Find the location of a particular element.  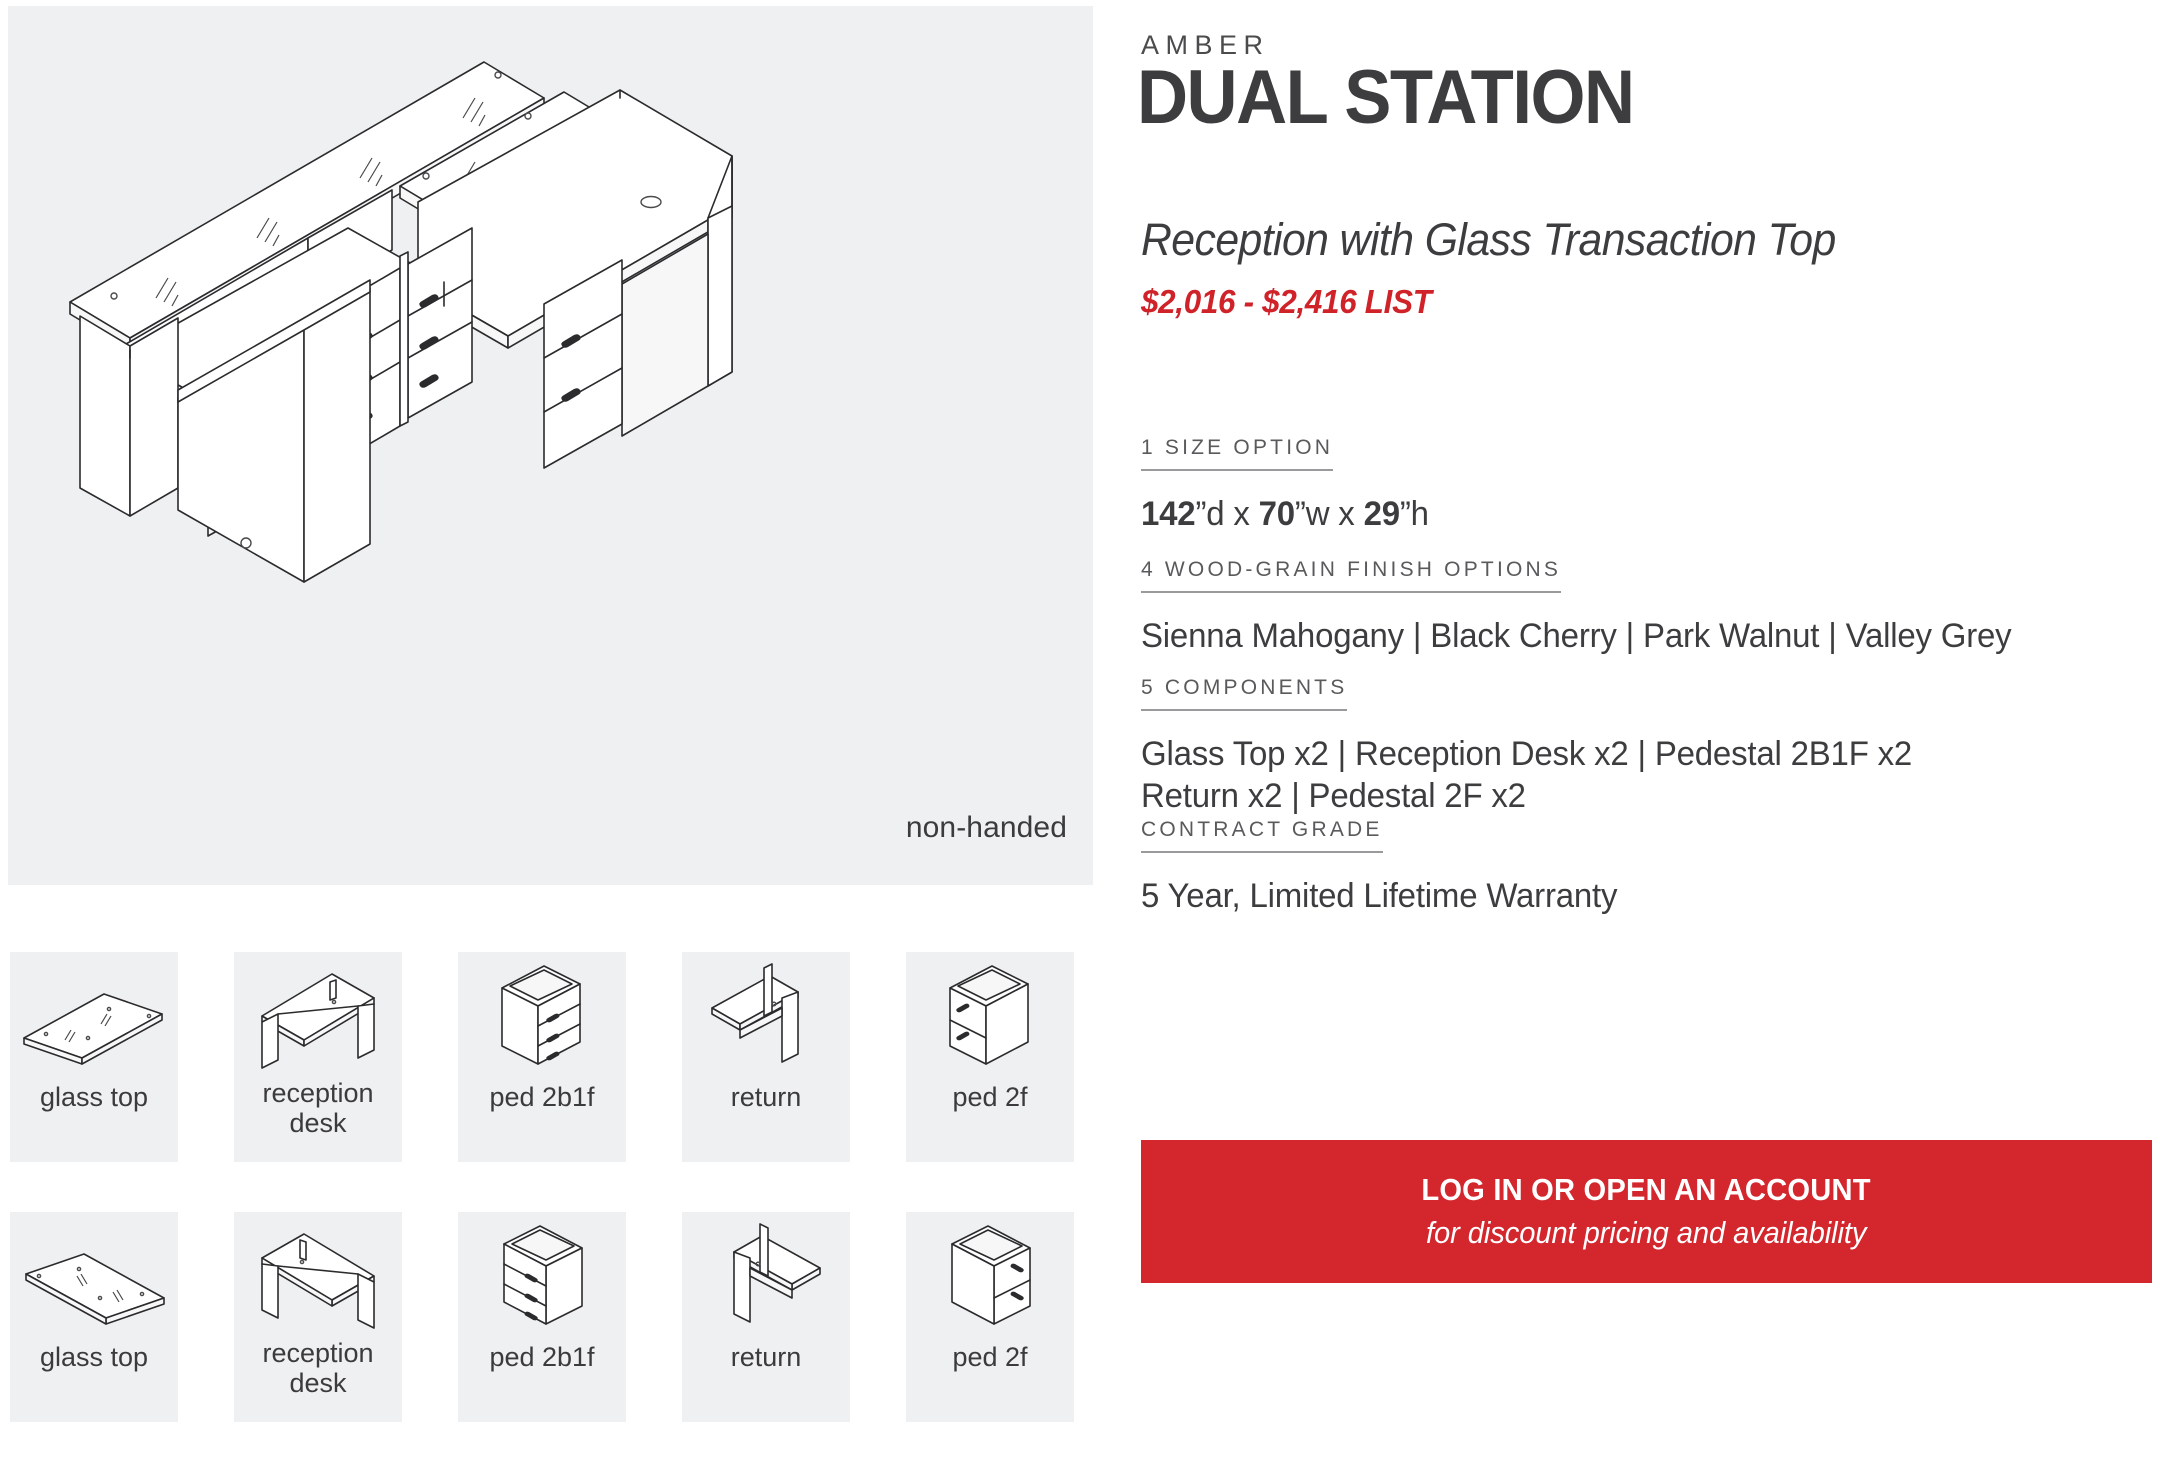

spec-warranty-value: 5 Year, Limited Lifetime Warranty is located at coordinates (1379, 896).